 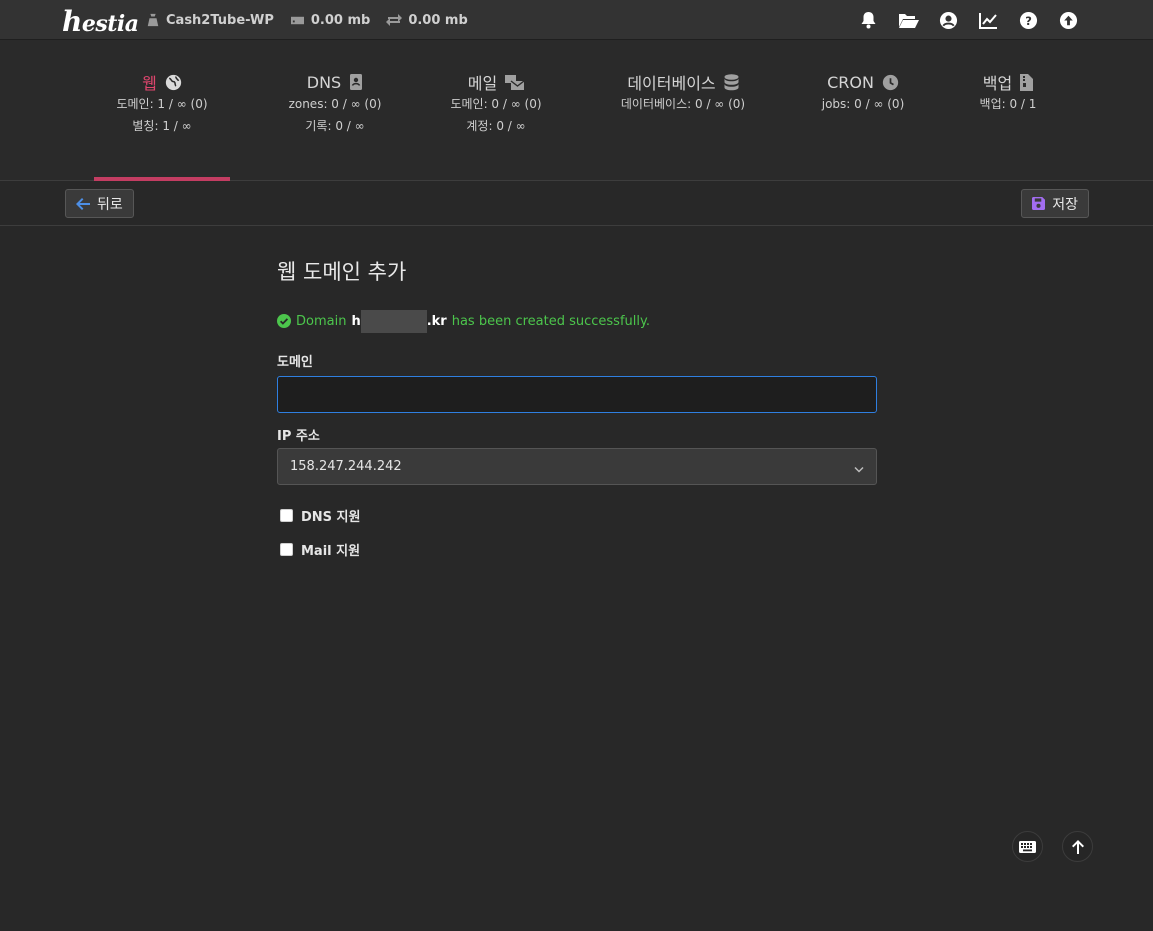 What do you see at coordinates (988, 20) in the screenshot?
I see `chart-line-icon` at bounding box center [988, 20].